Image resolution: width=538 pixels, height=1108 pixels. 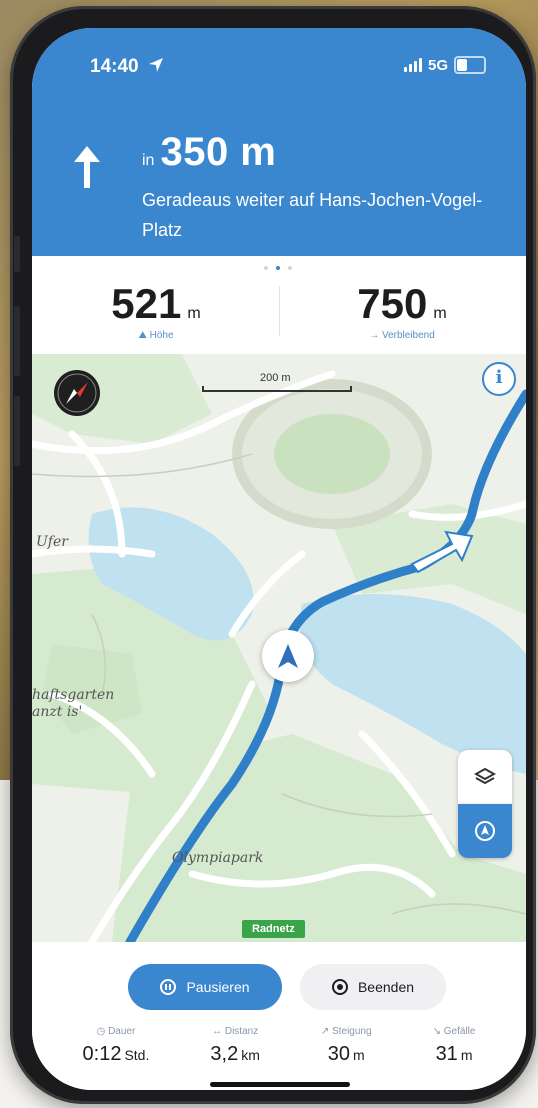 I want to click on signal-icon, so click(x=412, y=65).